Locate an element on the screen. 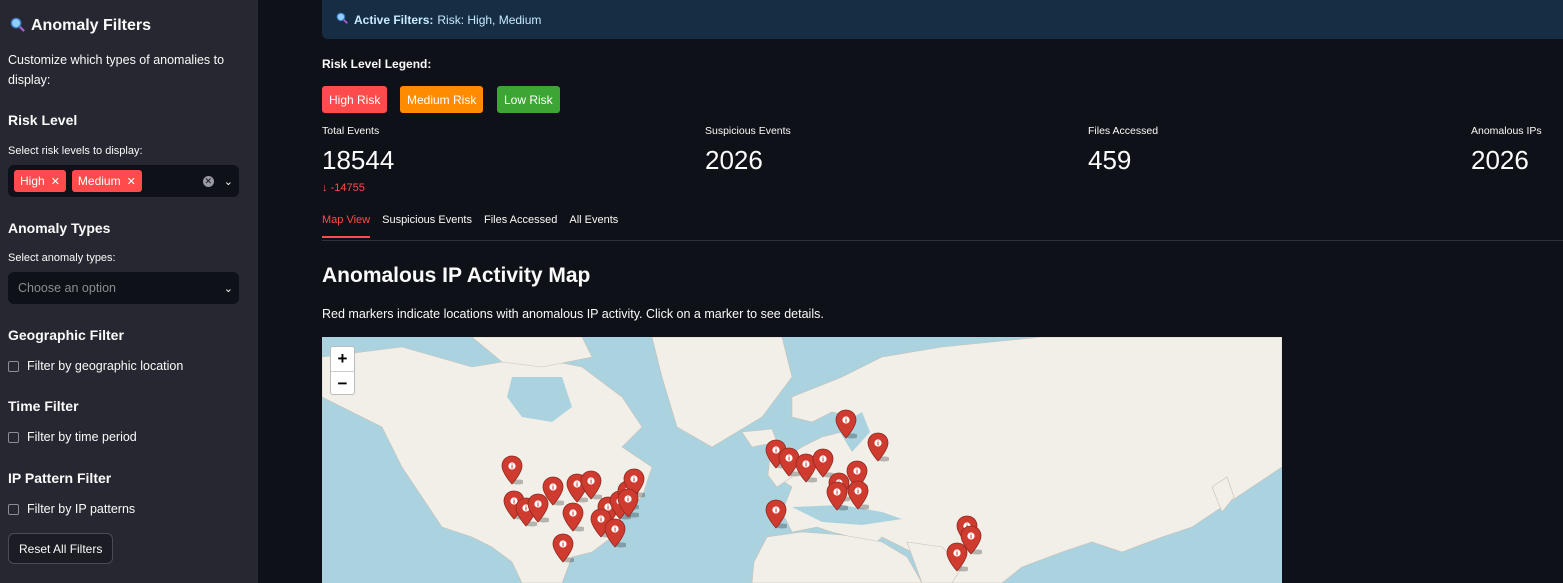 This screenshot has width=1563, height=583. risk-level-multiselect: High ✕ Medium ✕ ✕ ⌄ is located at coordinates (123, 181).